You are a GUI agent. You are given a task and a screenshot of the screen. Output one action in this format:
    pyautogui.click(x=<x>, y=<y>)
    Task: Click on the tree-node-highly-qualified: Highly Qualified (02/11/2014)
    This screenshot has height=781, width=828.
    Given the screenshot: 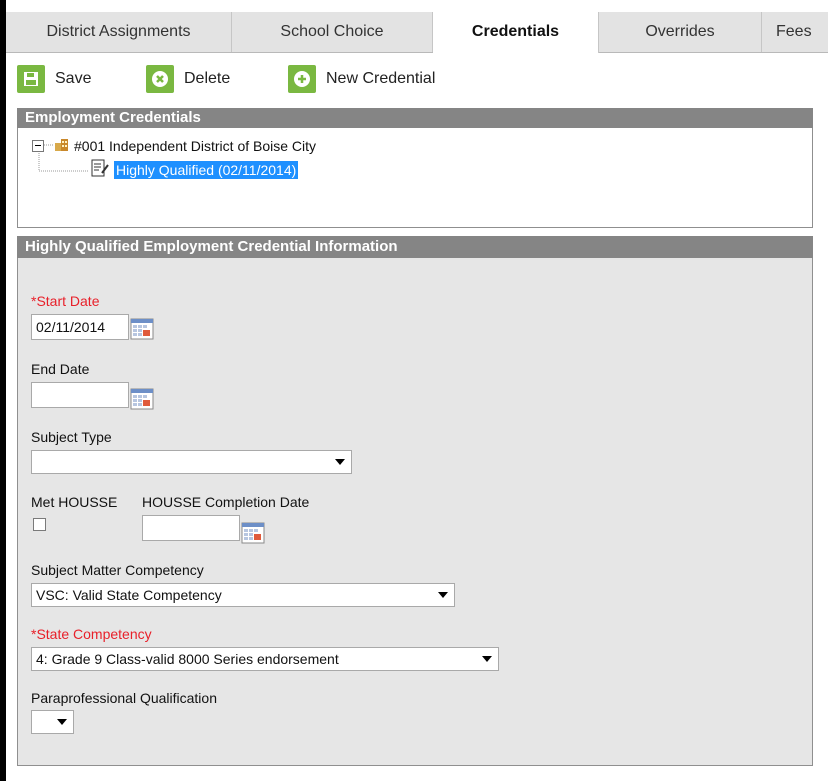 What is the action you would take?
    pyautogui.click(x=194, y=169)
    